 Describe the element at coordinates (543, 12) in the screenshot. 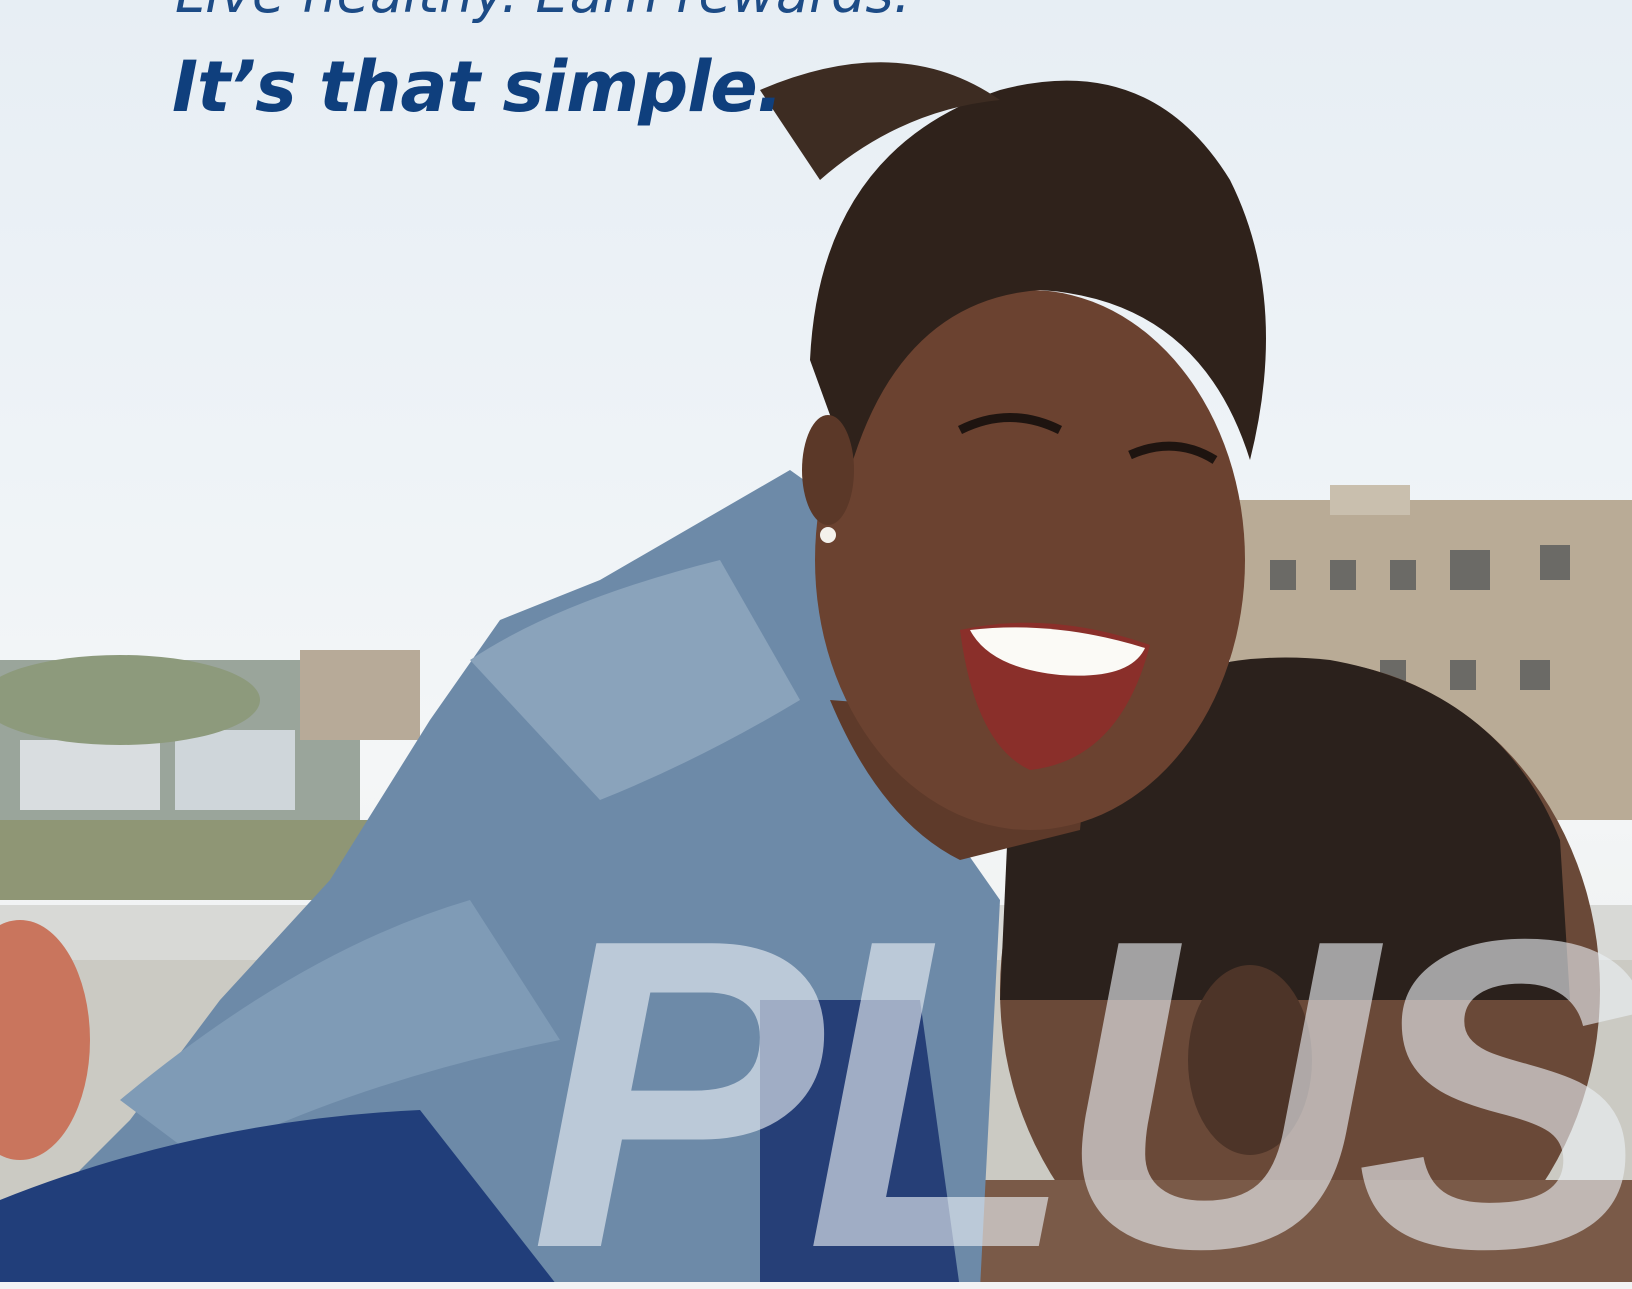

I see `tagline-text: Live healthy. Earn rewards.` at that location.